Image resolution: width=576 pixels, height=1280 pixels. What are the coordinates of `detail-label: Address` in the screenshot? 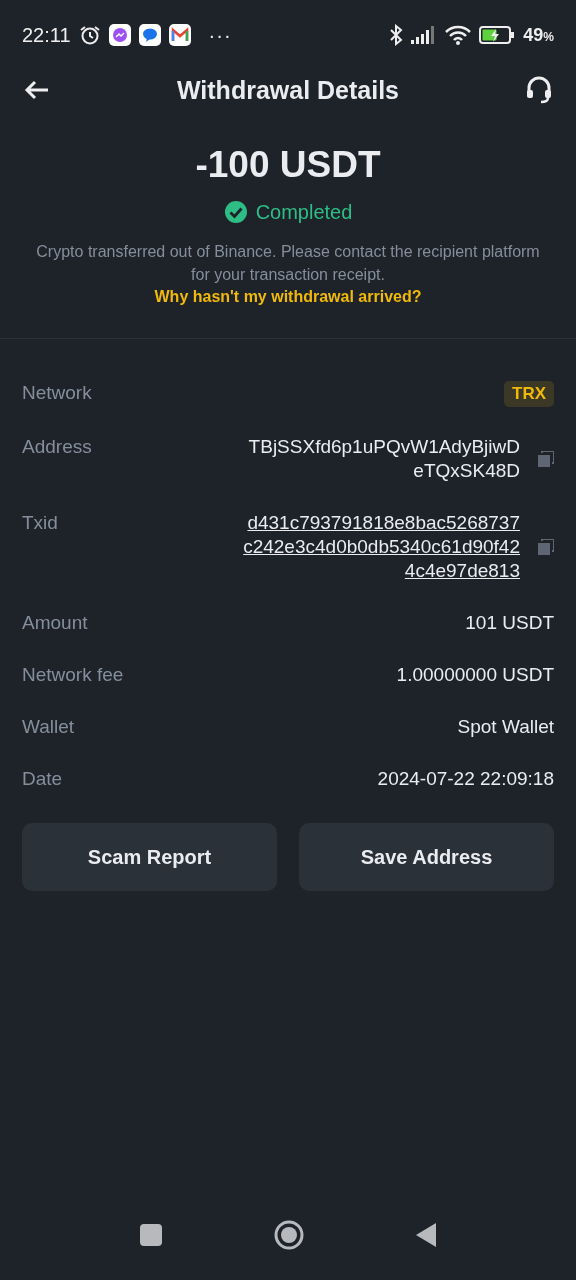 It's located at (57, 447).